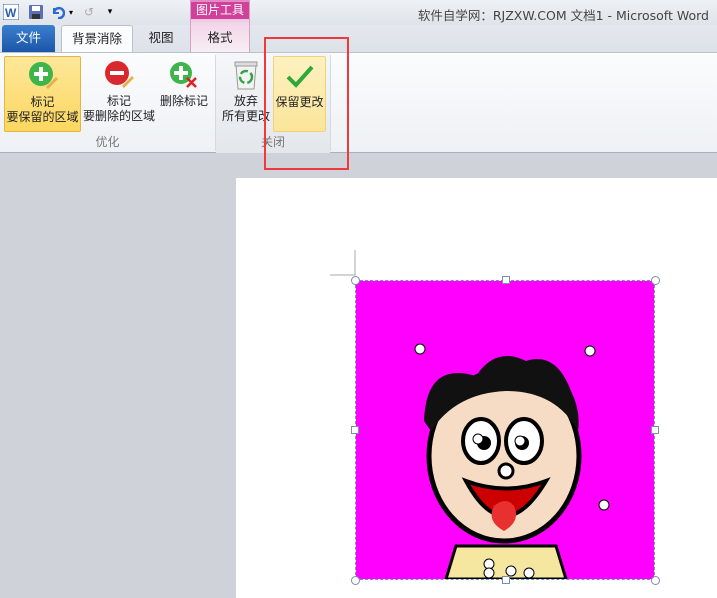 The height and width of the screenshot is (598, 717). I want to click on plus-pencil-icon, so click(42, 76).